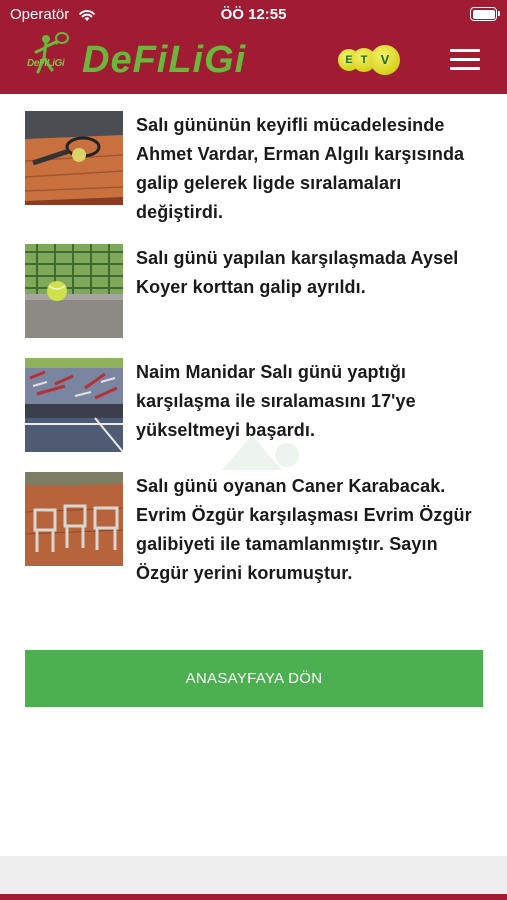 This screenshot has width=507, height=900. What do you see at coordinates (74, 519) in the screenshot?
I see `chairs-on-clay-court-image` at bounding box center [74, 519].